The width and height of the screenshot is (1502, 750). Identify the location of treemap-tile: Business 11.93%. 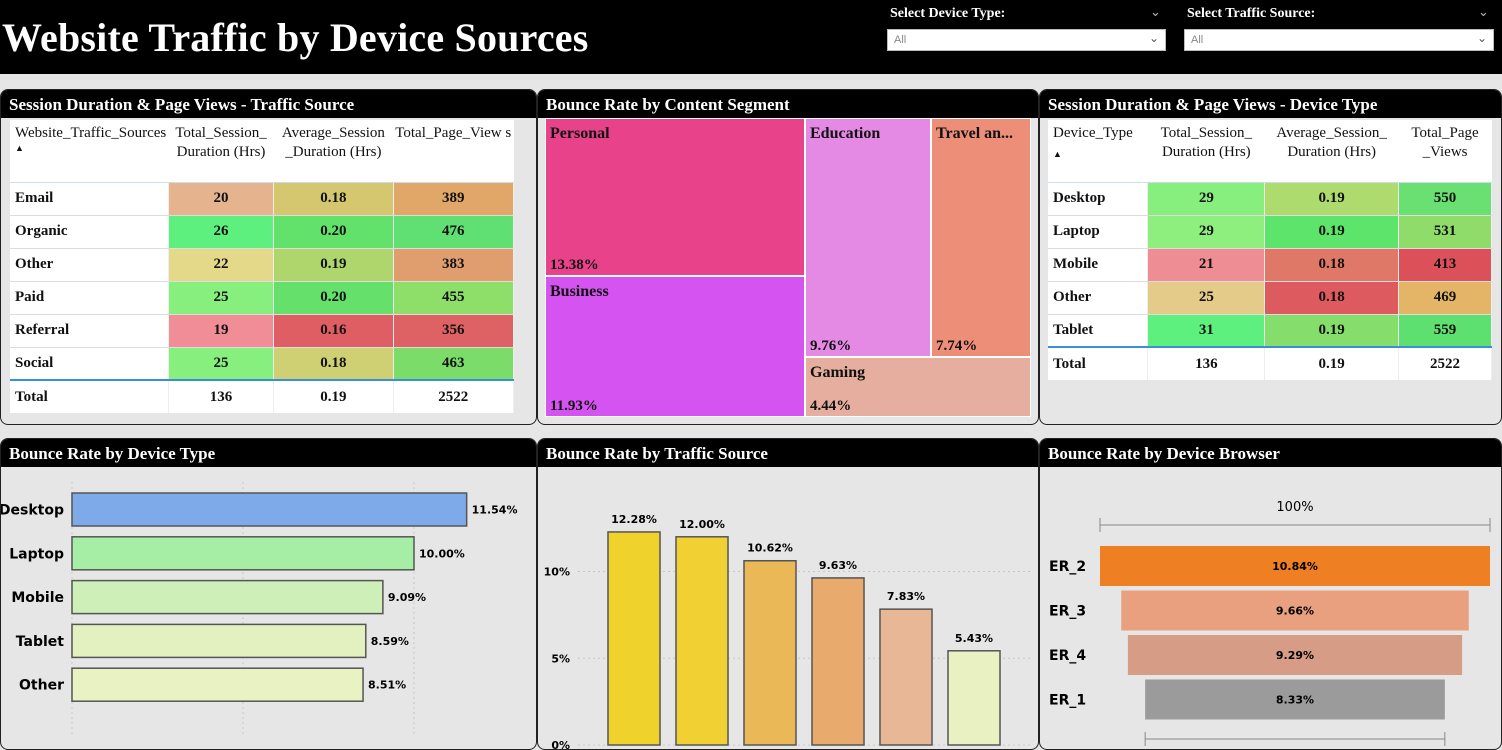
(675, 346).